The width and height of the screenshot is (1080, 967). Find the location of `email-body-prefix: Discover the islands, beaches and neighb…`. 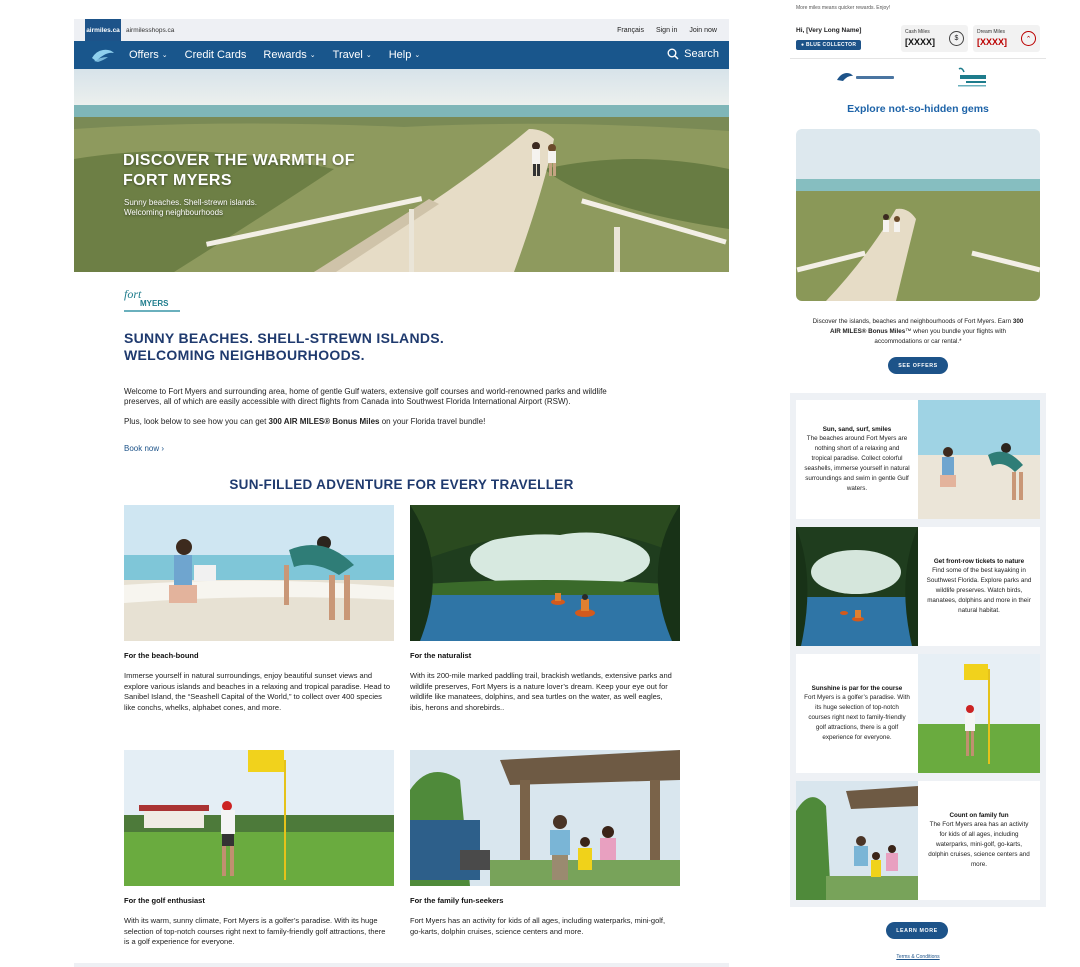

email-body-prefix: Discover the islands, beaches and neighb… is located at coordinates (912, 321).